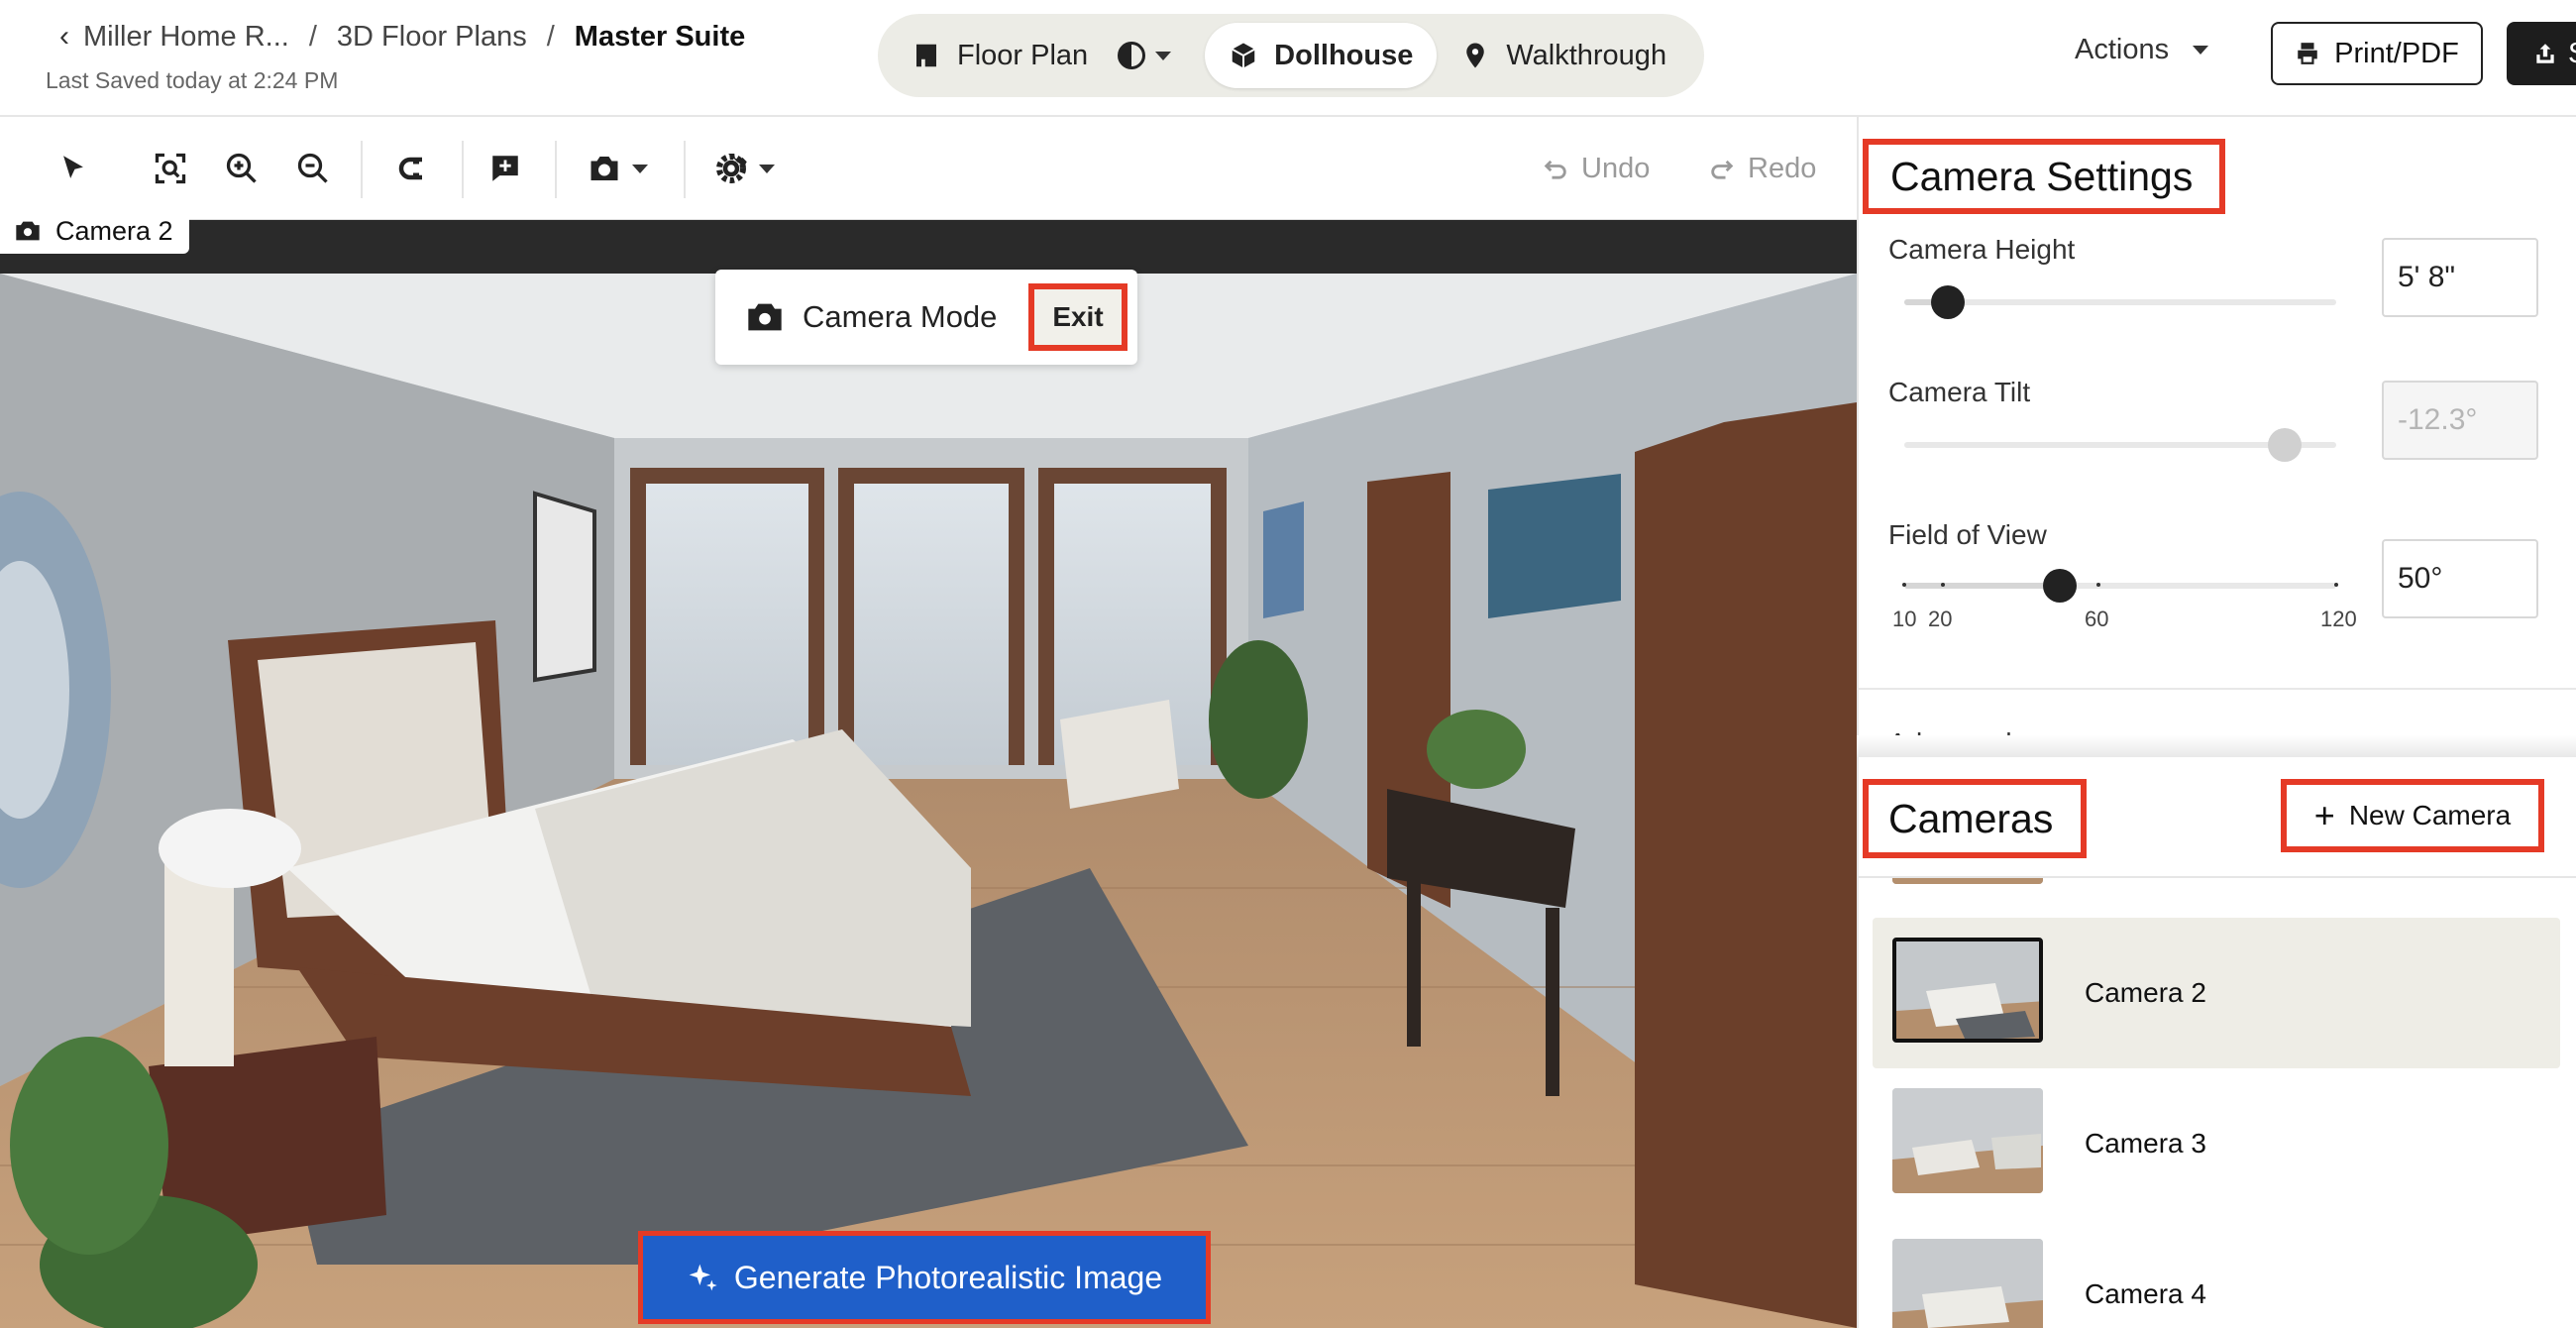 This screenshot has height=1328, width=2576. Describe the element at coordinates (2460, 578) in the screenshot. I see `field-of-view-input: 50°` at that location.